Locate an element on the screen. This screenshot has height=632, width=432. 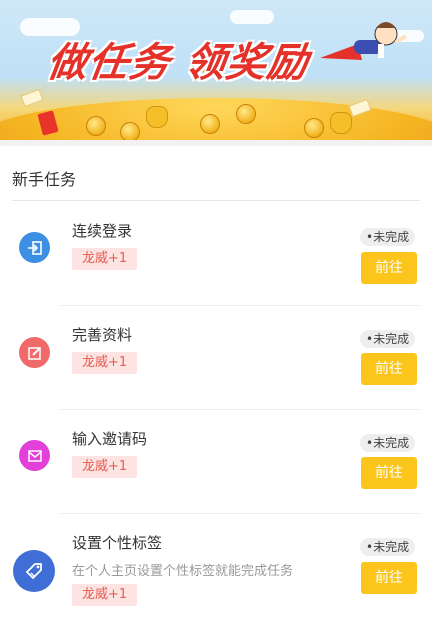
task-name: 完善资料 is located at coordinates (102, 335).